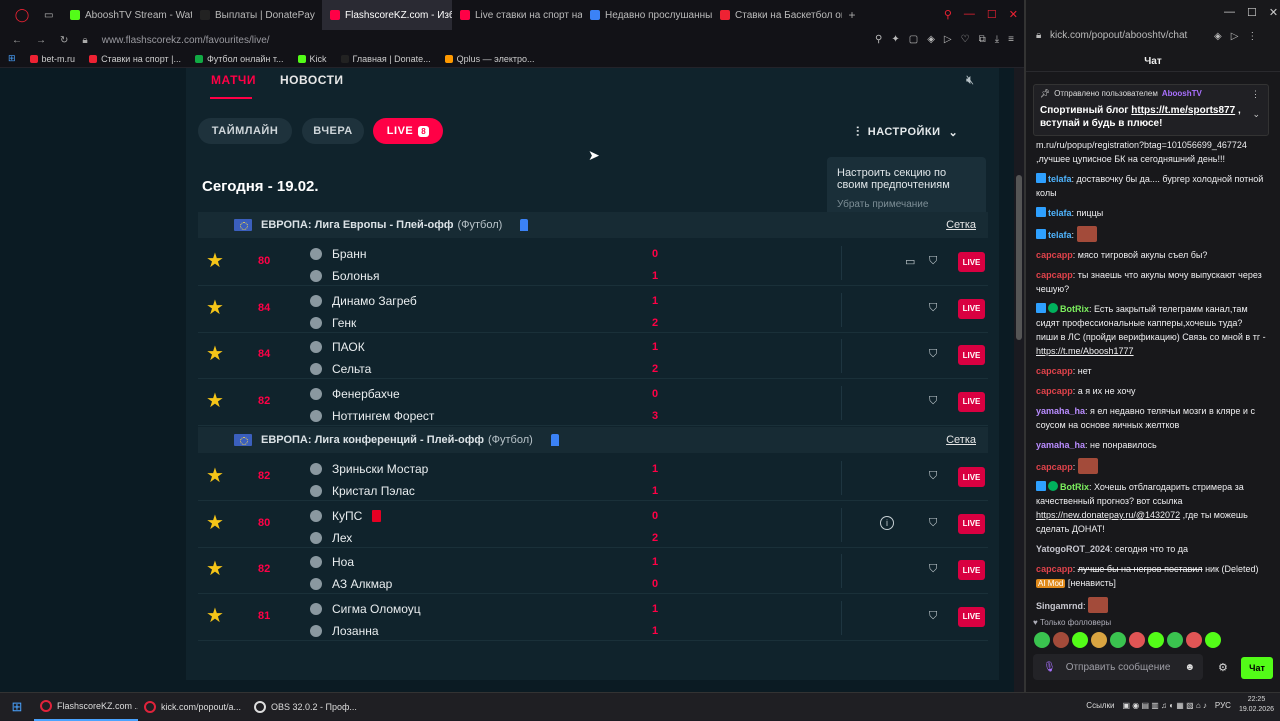 The height and width of the screenshot is (721, 1280). I want to click on chat-input: 🎙︎ Отправить сообщение ☻, so click(1118, 667).